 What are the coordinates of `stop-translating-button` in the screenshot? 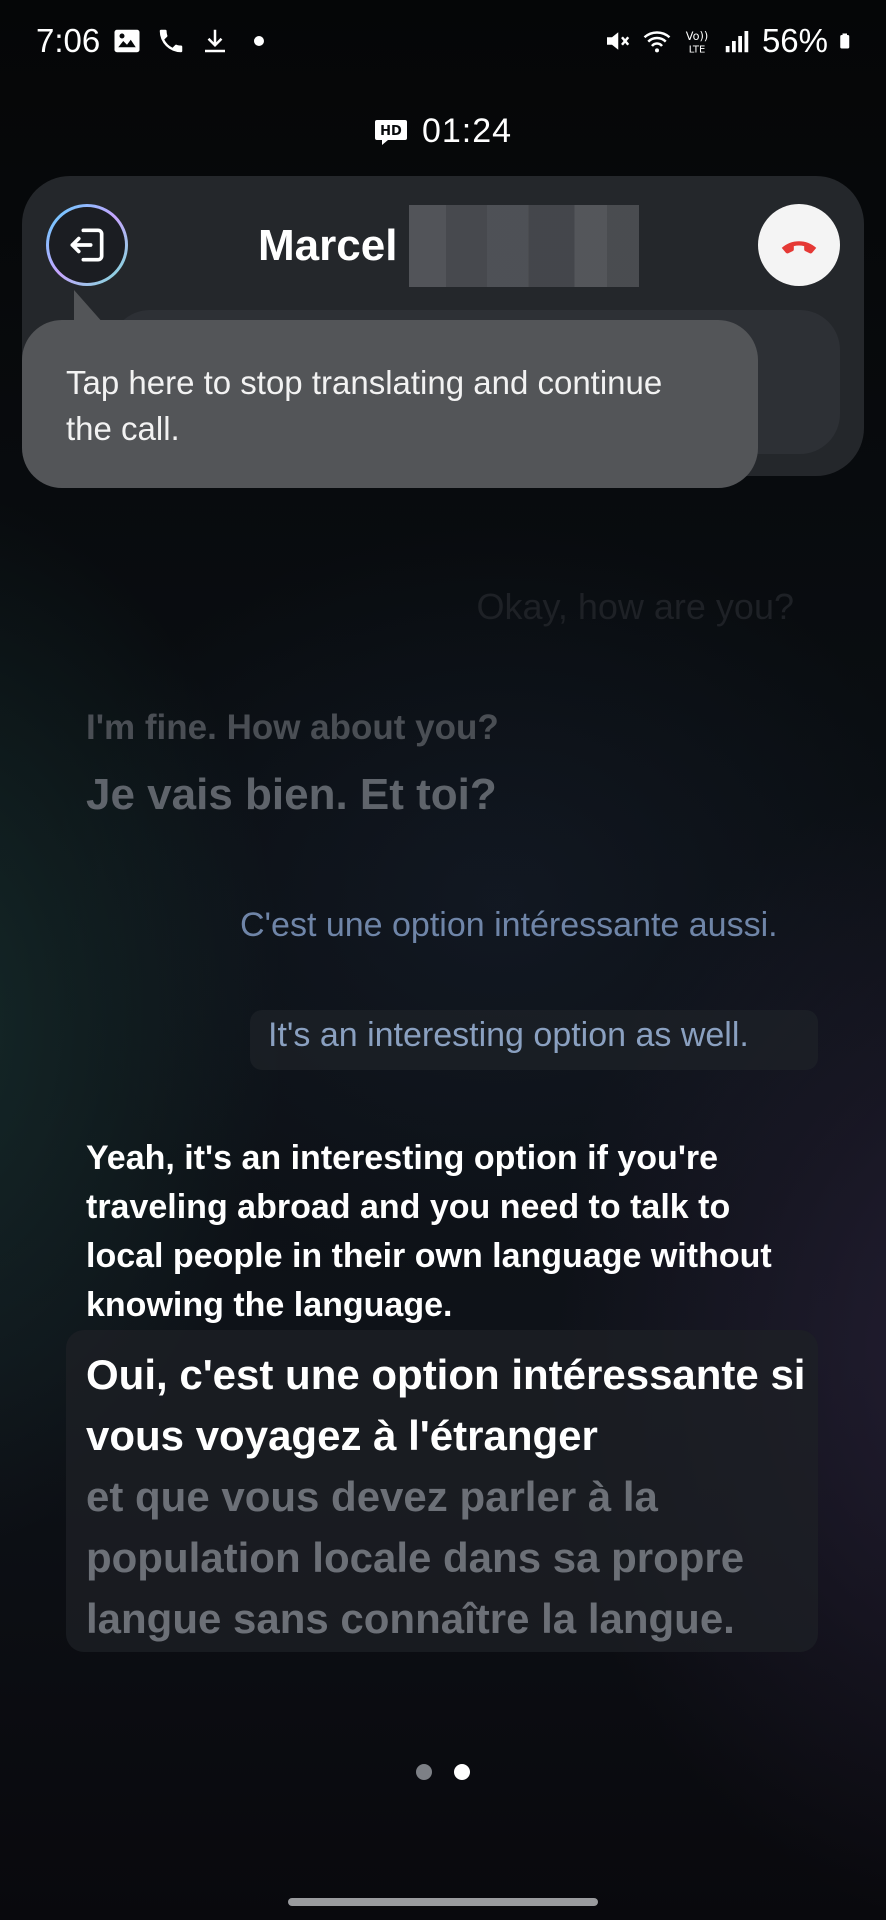 It's located at (87, 245).